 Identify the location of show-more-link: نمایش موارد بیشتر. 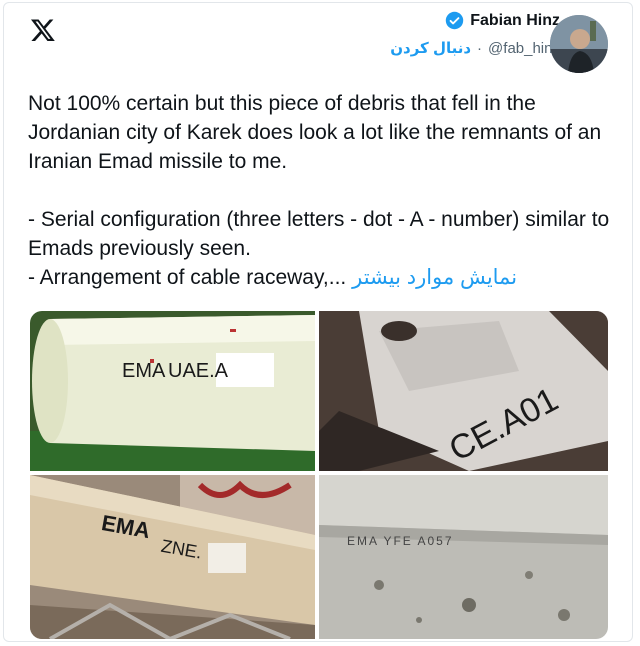
(434, 277).